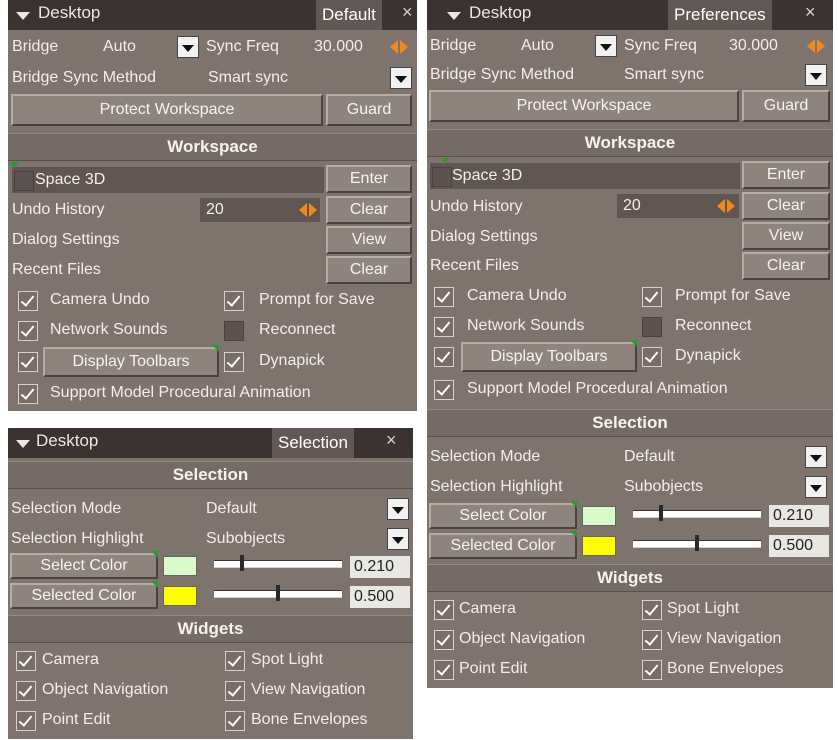  I want to click on selection-mode-label: Selection Mode, so click(485, 456).